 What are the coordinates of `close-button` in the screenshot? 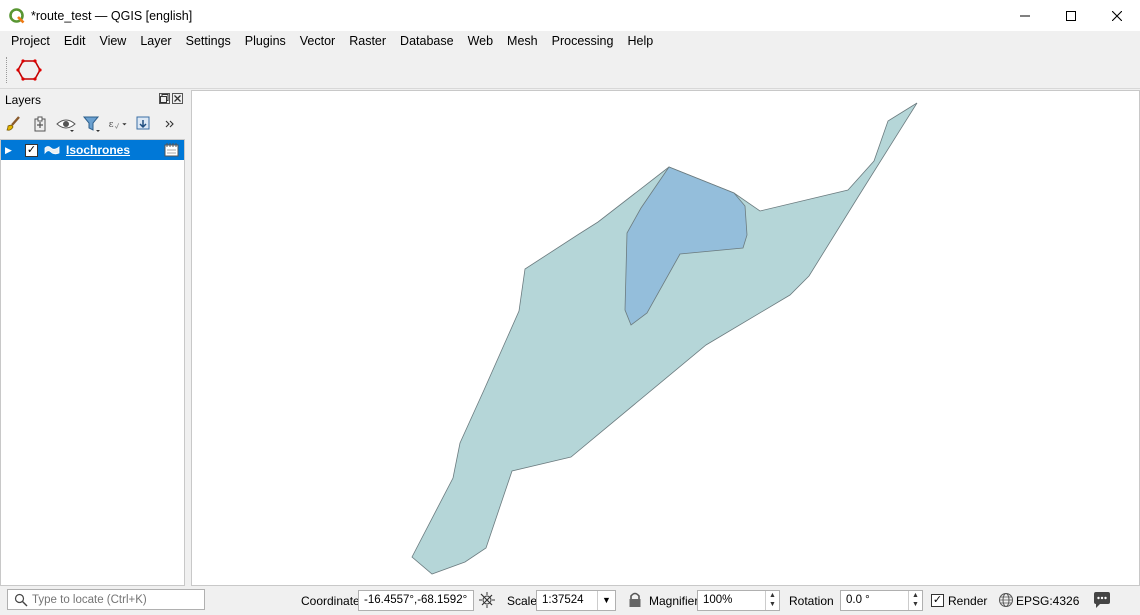 It's located at (1117, 15).